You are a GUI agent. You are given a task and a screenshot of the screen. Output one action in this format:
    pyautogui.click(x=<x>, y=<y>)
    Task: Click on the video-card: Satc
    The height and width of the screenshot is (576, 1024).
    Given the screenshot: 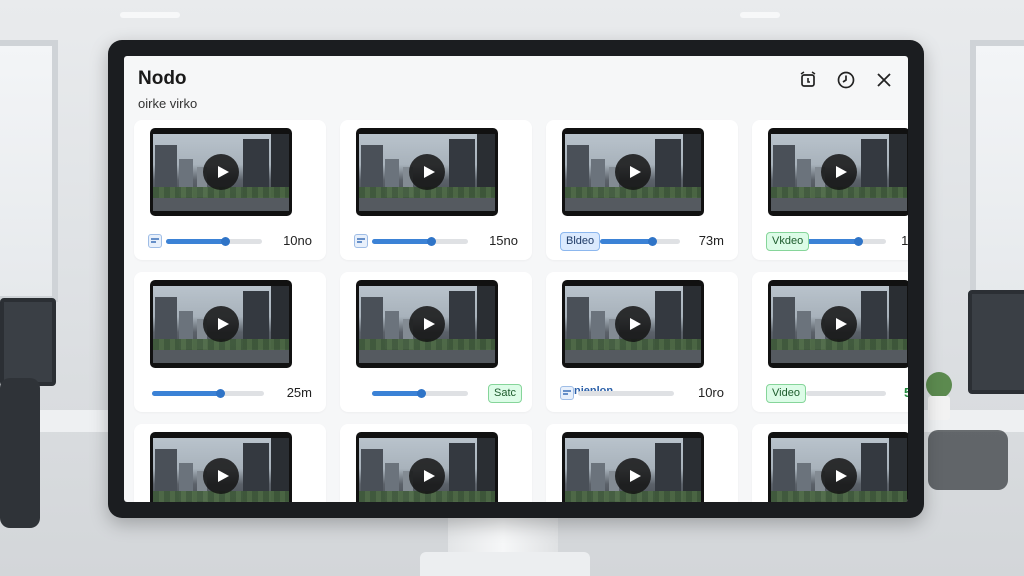 What is the action you would take?
    pyautogui.click(x=436, y=342)
    